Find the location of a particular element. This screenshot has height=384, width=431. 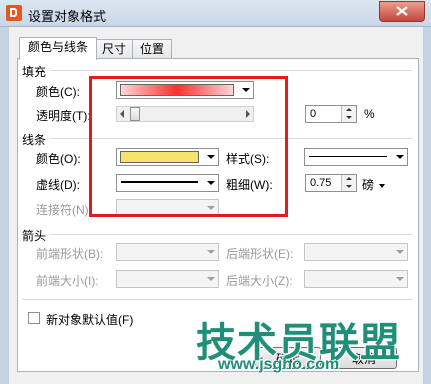

default-for-new-objects-label: 新对象默认值(F) is located at coordinates (90, 320).